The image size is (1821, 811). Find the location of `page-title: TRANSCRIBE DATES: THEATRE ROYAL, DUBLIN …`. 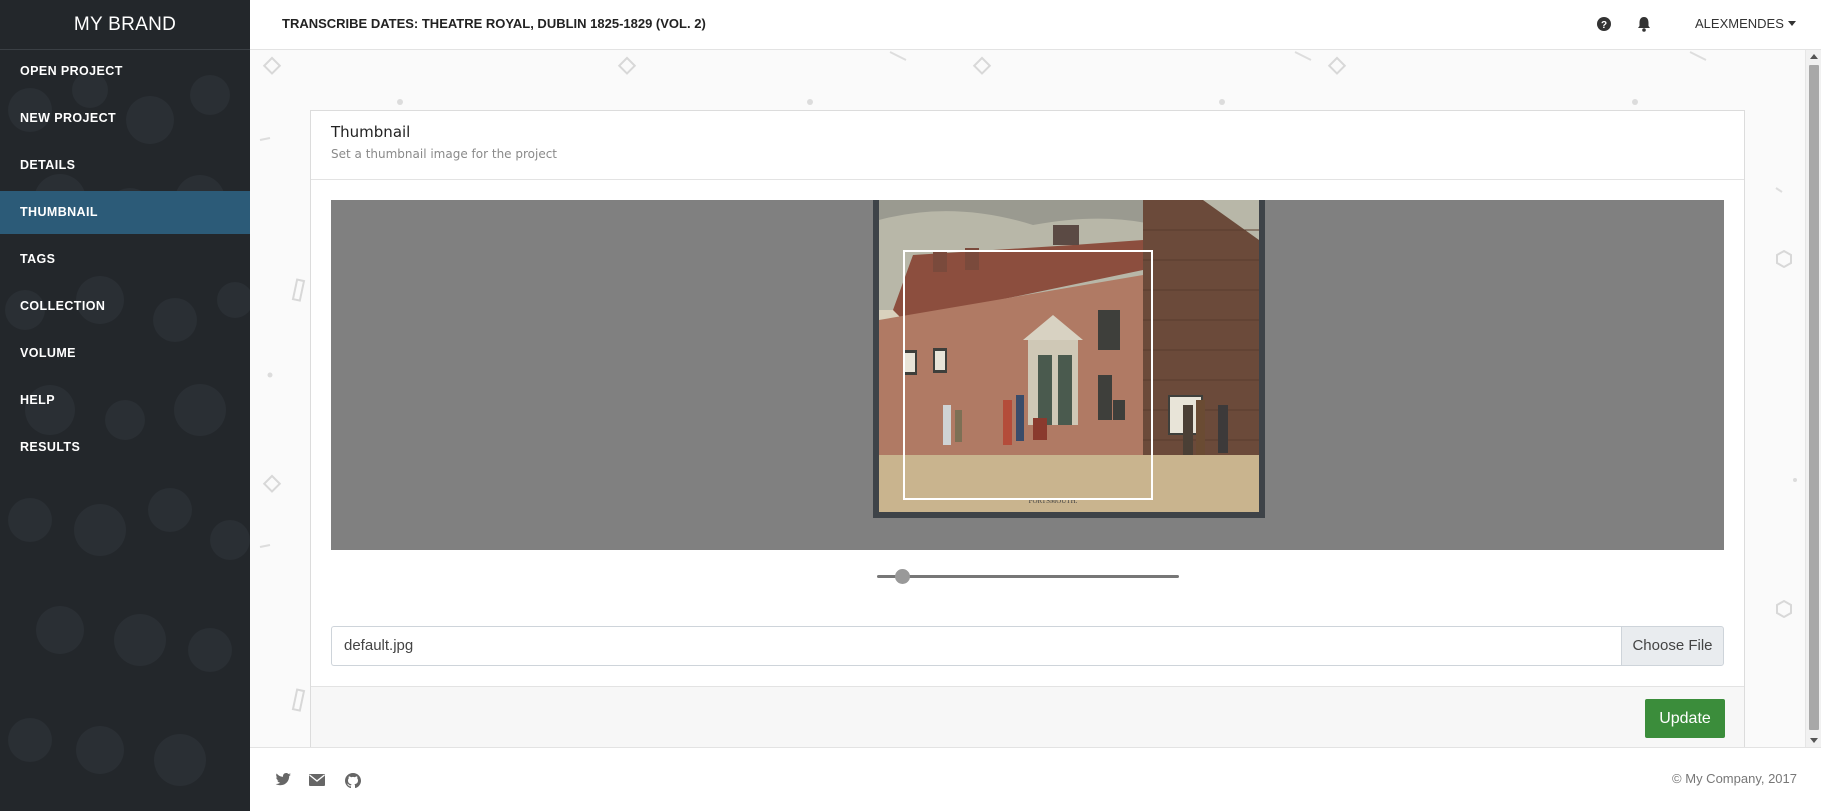

page-title: TRANSCRIBE DATES: THEATRE ROYAL, DUBLIN … is located at coordinates (494, 23).